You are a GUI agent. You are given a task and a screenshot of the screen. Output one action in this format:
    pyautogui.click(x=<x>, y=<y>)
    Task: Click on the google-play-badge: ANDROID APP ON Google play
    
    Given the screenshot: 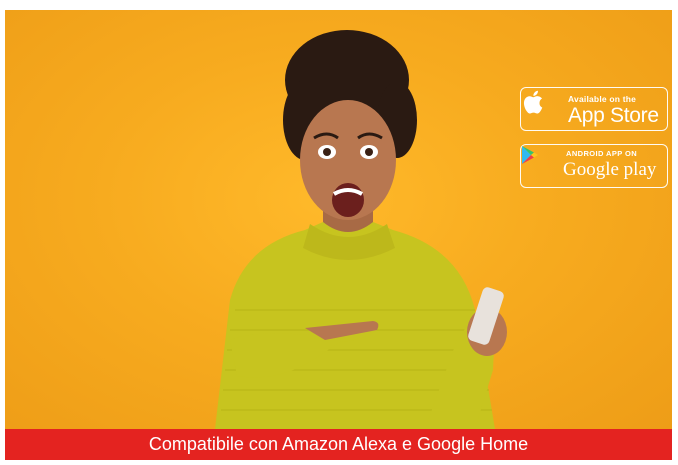 What is the action you would take?
    pyautogui.click(x=594, y=166)
    